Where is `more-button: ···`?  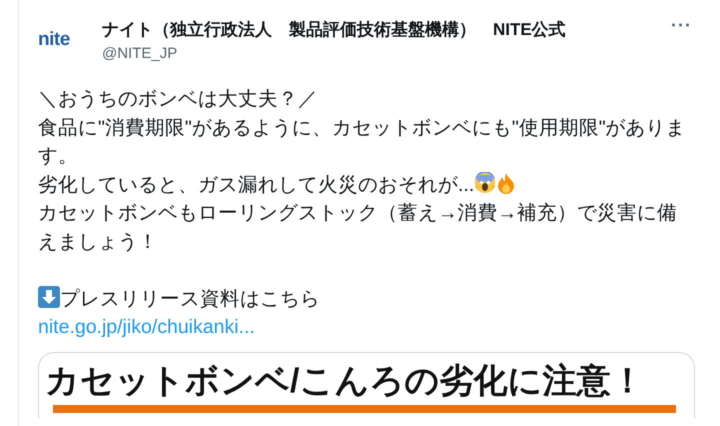
more-button: ··· is located at coordinates (681, 25).